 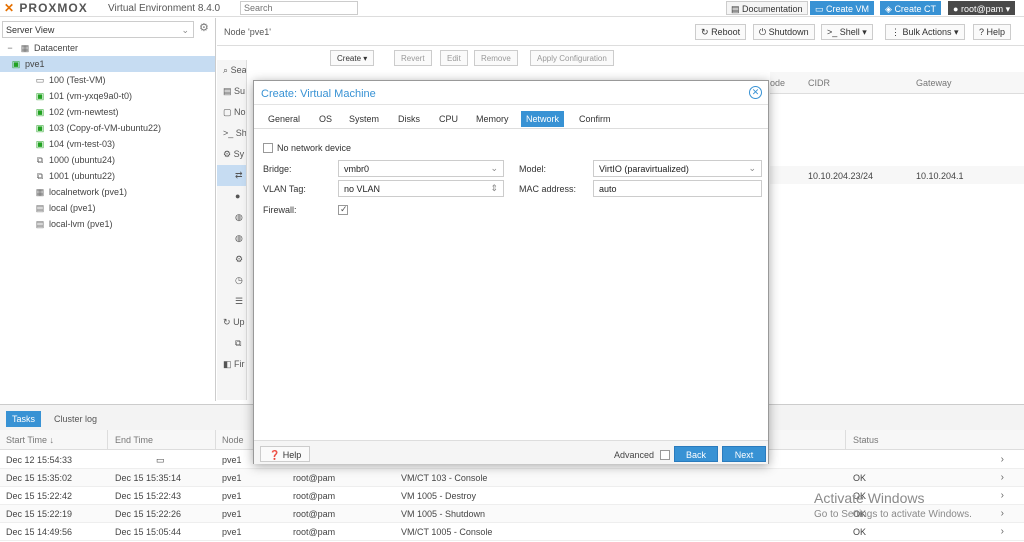 I want to click on tree-item-vm-101: ▣ 101 (vm-yxqe9a0-t0), so click(x=107, y=96).